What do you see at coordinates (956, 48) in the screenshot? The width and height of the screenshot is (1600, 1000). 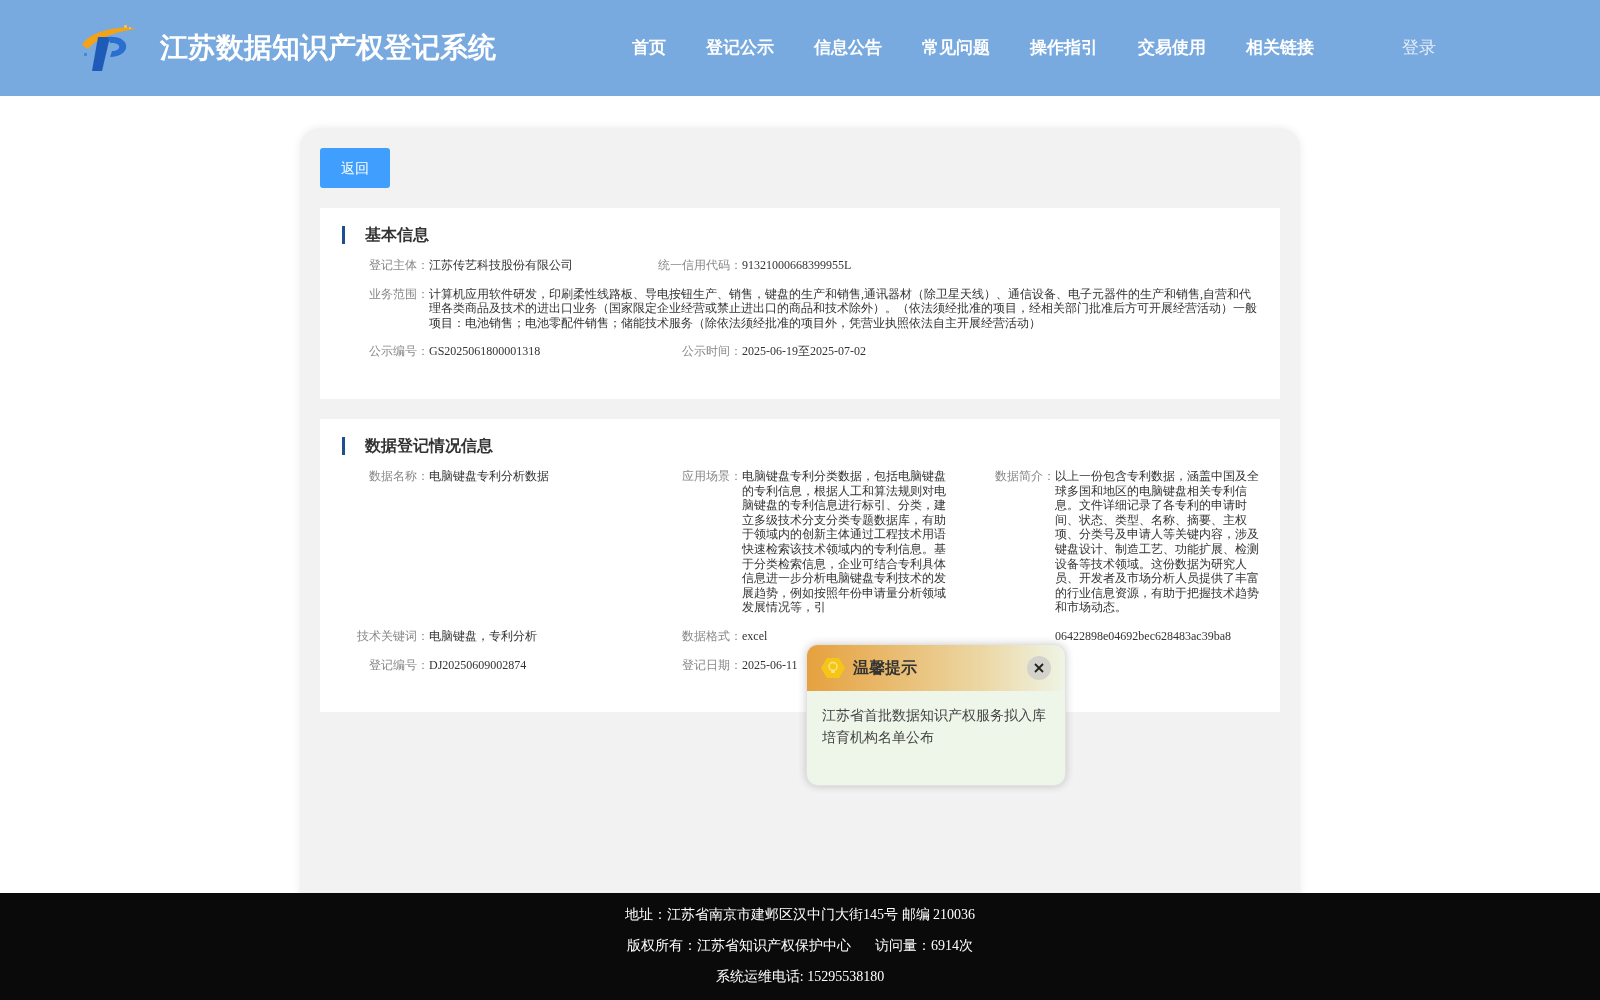 I see `nav-link: 常见问题` at bounding box center [956, 48].